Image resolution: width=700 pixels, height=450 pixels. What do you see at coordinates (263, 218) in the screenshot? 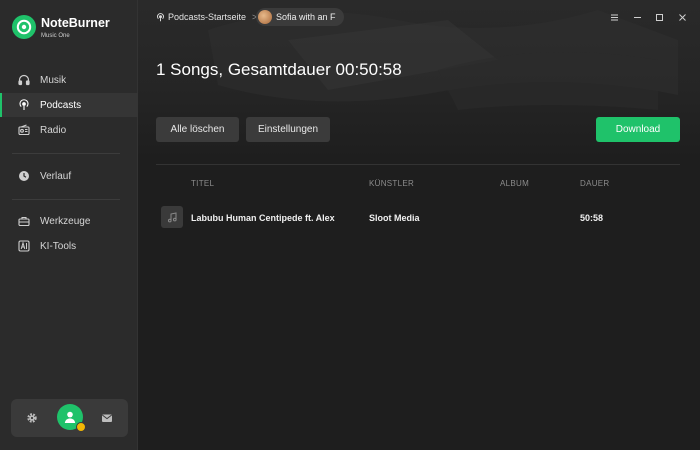
I see `row-title: Labubu Human Centipede ft. Alex` at bounding box center [263, 218].